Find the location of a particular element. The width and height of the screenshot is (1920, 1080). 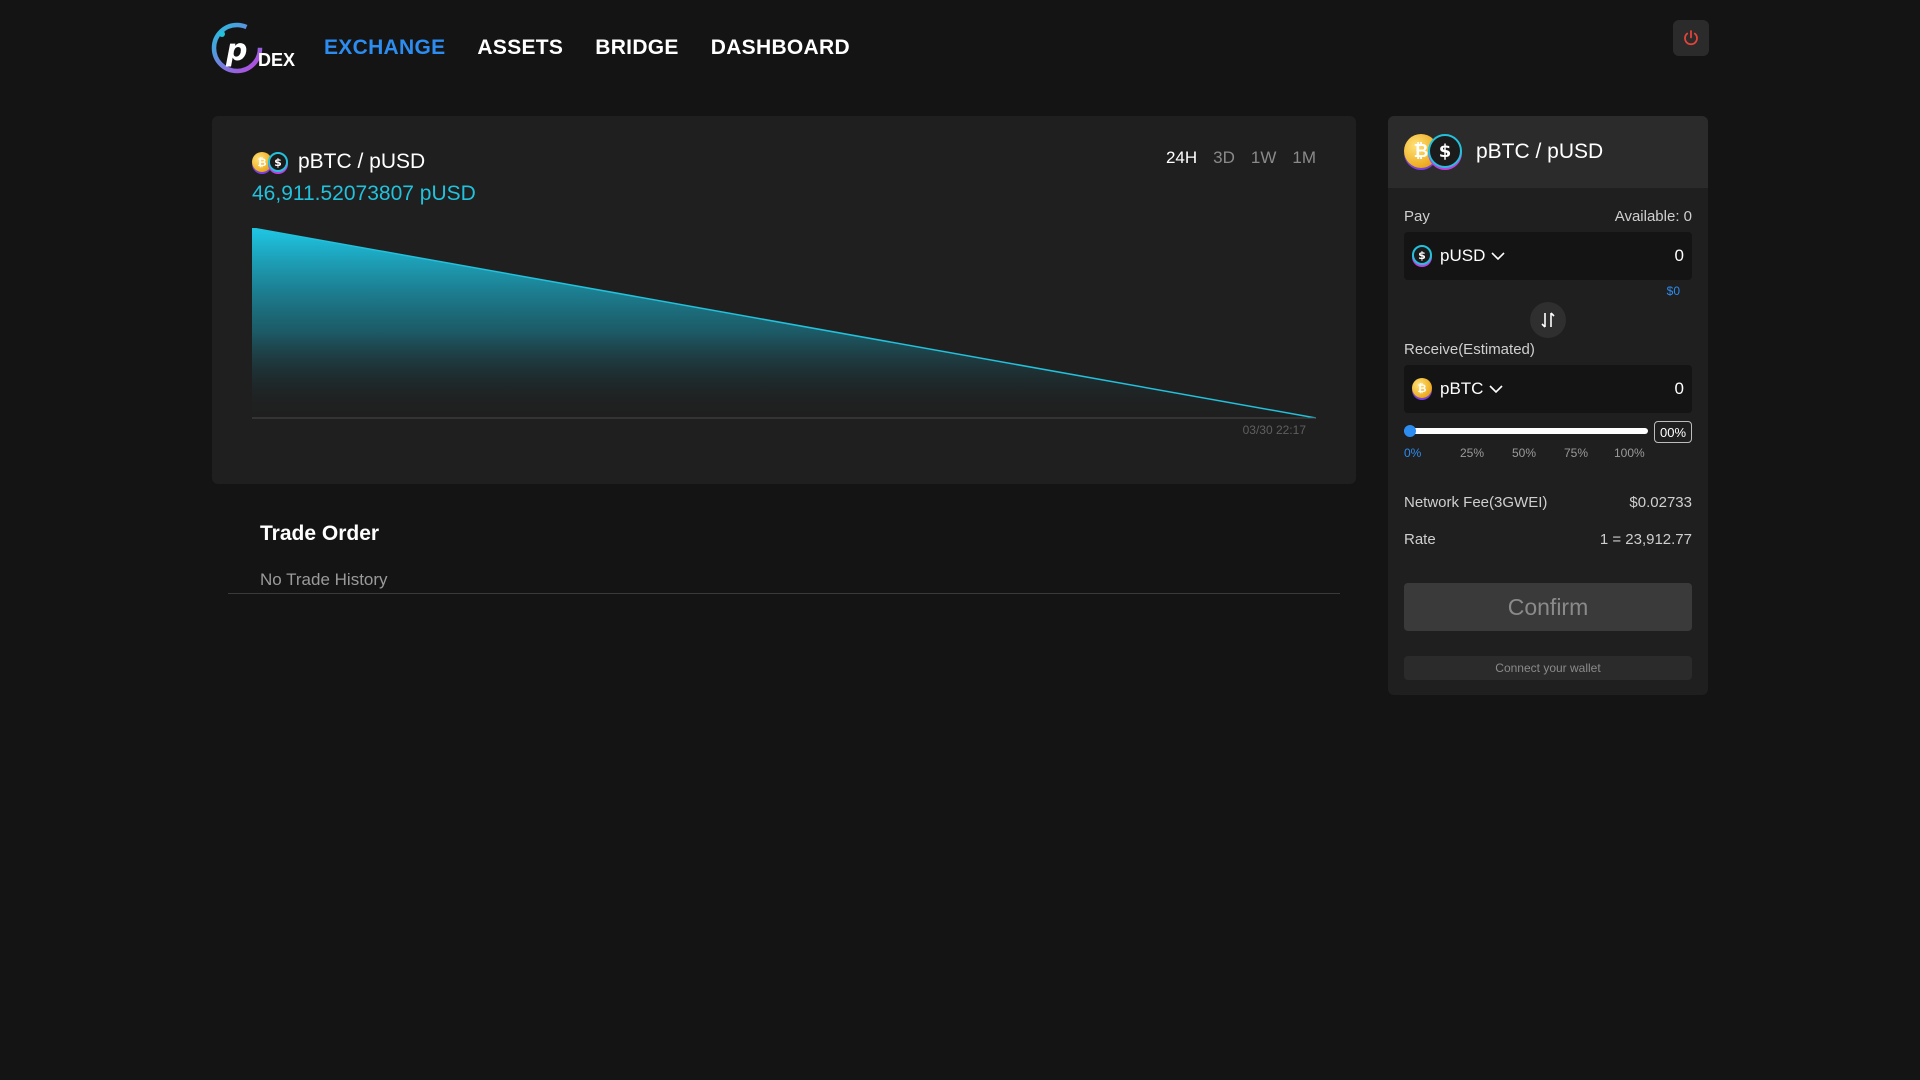

rate-label: Rate is located at coordinates (1420, 539).